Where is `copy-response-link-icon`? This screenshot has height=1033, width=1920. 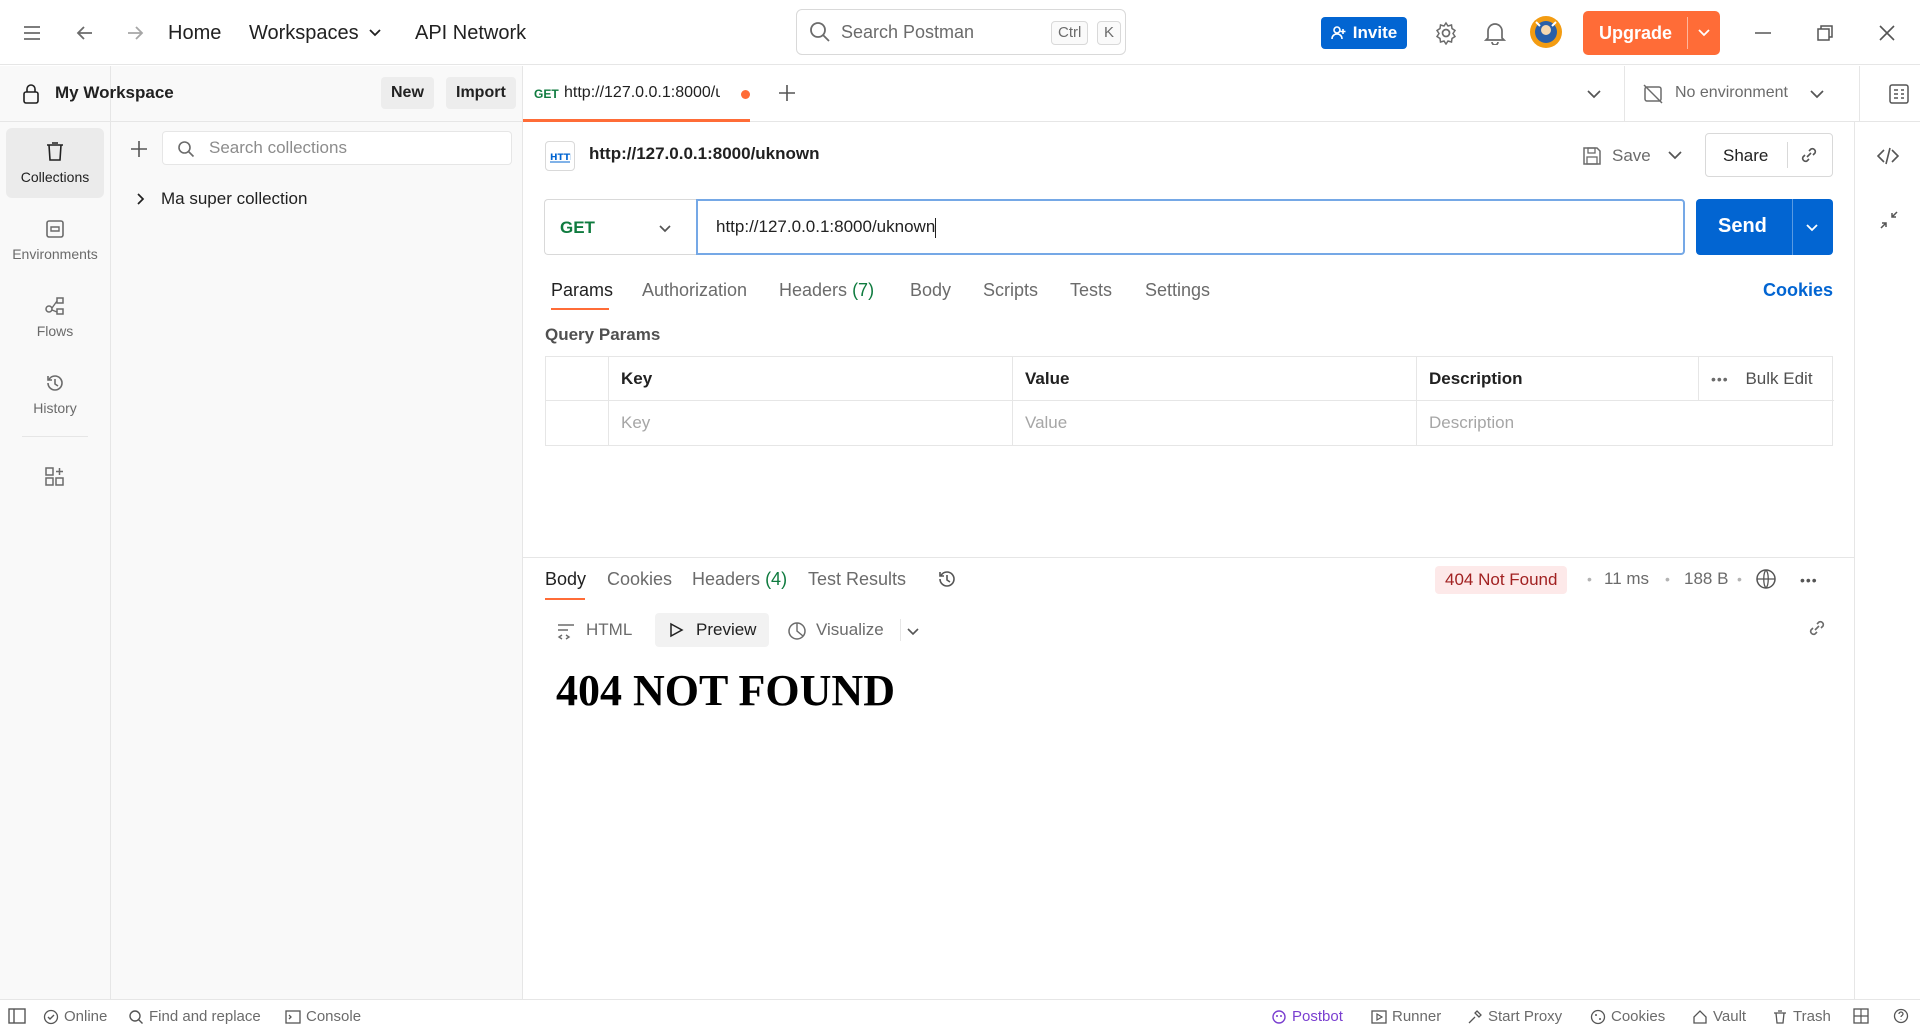 copy-response-link-icon is located at coordinates (1817, 628).